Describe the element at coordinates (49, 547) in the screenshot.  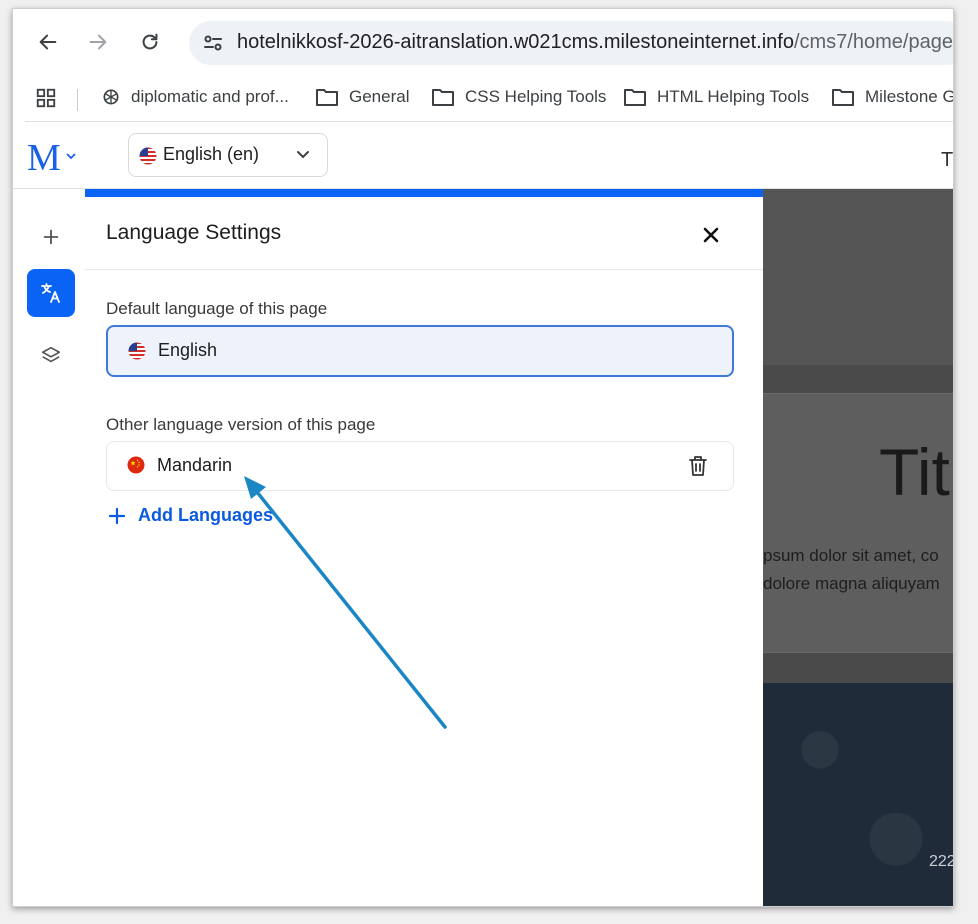
I see `cms-sidebar` at that location.